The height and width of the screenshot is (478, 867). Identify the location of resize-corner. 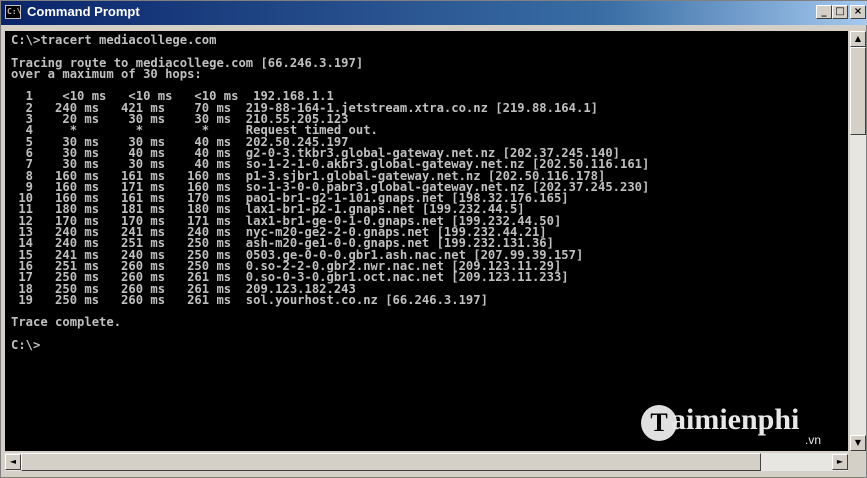
(858, 462).